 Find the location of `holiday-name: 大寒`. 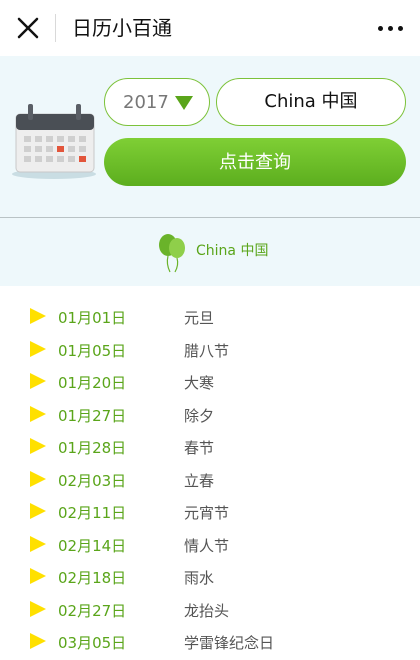

holiday-name: 大寒 is located at coordinates (199, 383).